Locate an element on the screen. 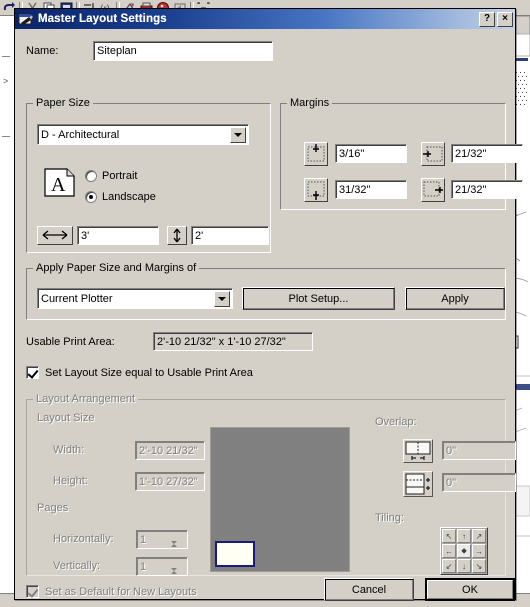 The image size is (530, 607). layout-height-label: Height: is located at coordinates (70, 481).